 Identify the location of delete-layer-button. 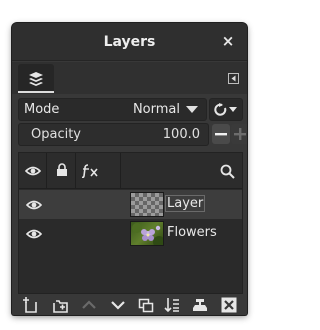
(229, 305).